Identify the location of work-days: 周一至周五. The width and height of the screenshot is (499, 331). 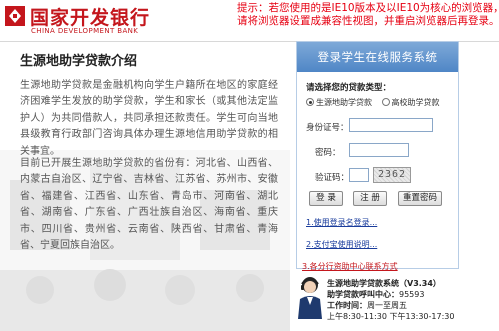
(387, 305).